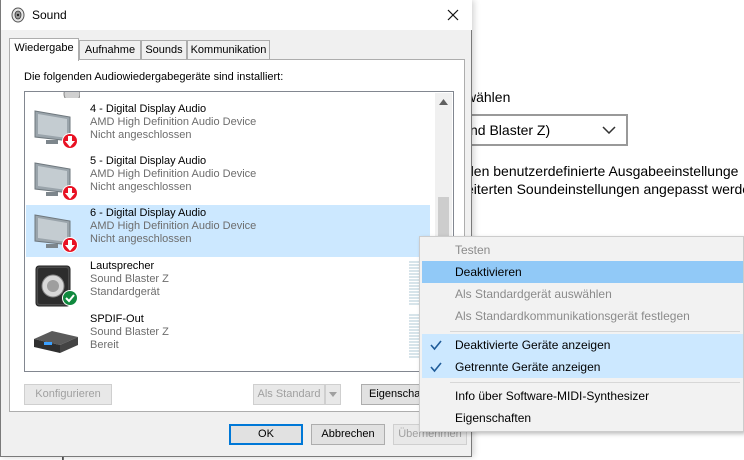 The height and width of the screenshot is (460, 744). What do you see at coordinates (56, 342) in the screenshot?
I see `spdif-device-icon` at bounding box center [56, 342].